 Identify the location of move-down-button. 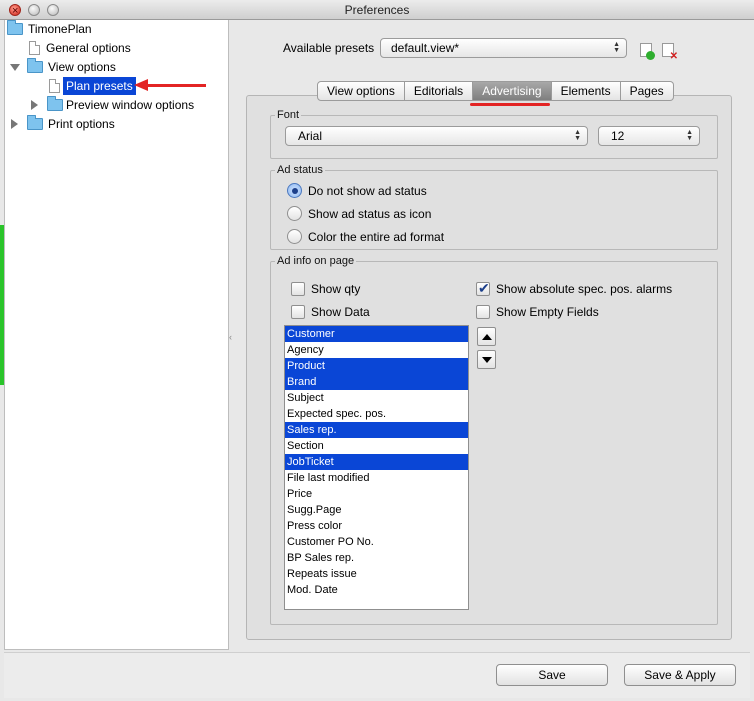
(486, 359).